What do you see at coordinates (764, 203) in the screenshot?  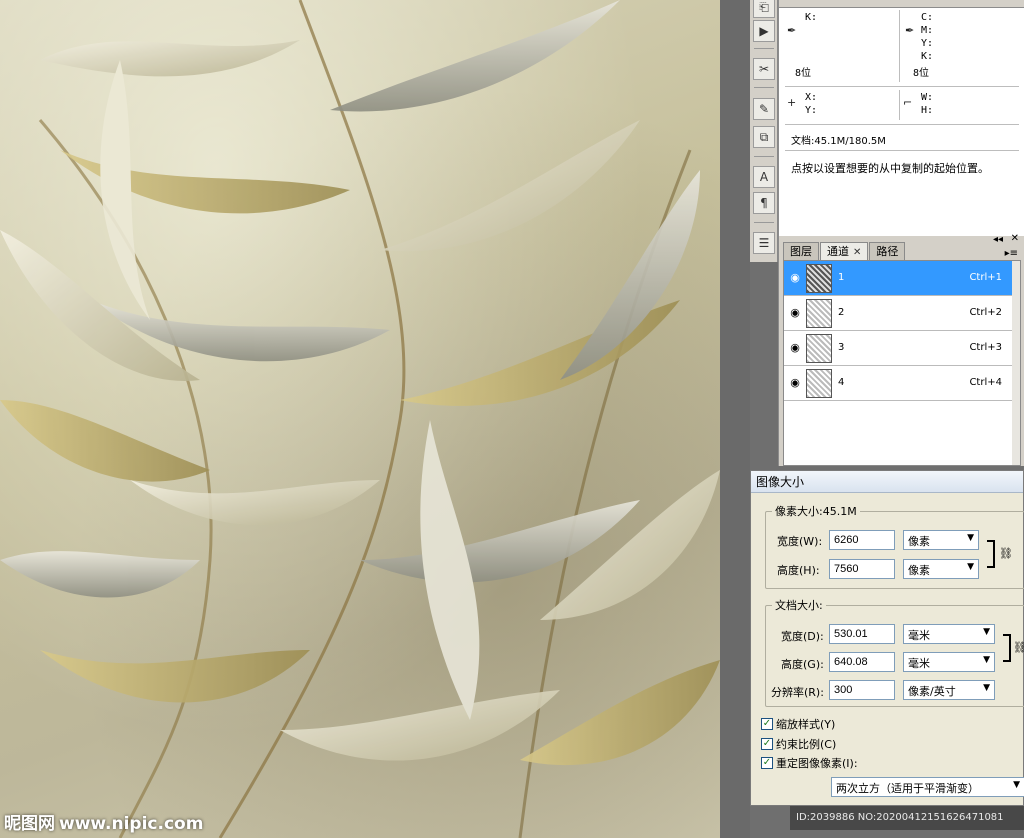 I see `paragraph-icon: ¶` at bounding box center [764, 203].